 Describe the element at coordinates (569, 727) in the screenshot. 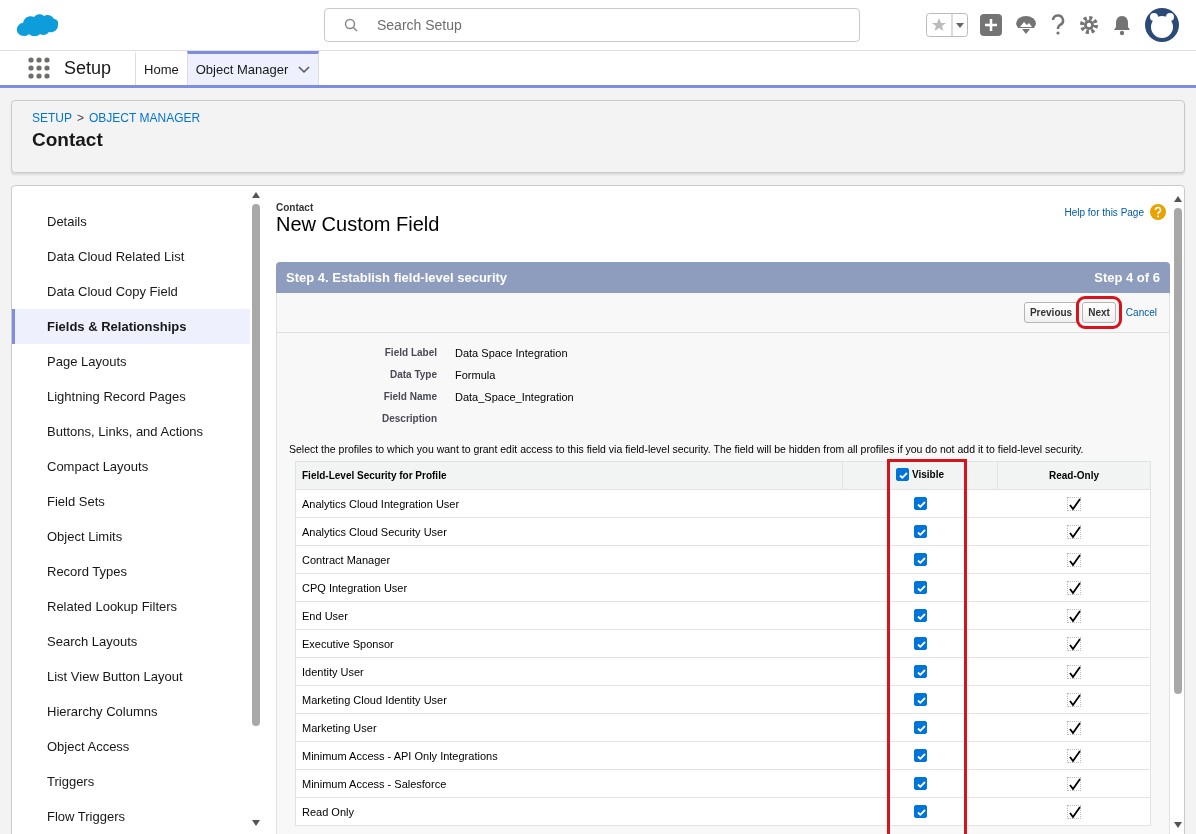

I see `table-cell: Marketing User` at that location.